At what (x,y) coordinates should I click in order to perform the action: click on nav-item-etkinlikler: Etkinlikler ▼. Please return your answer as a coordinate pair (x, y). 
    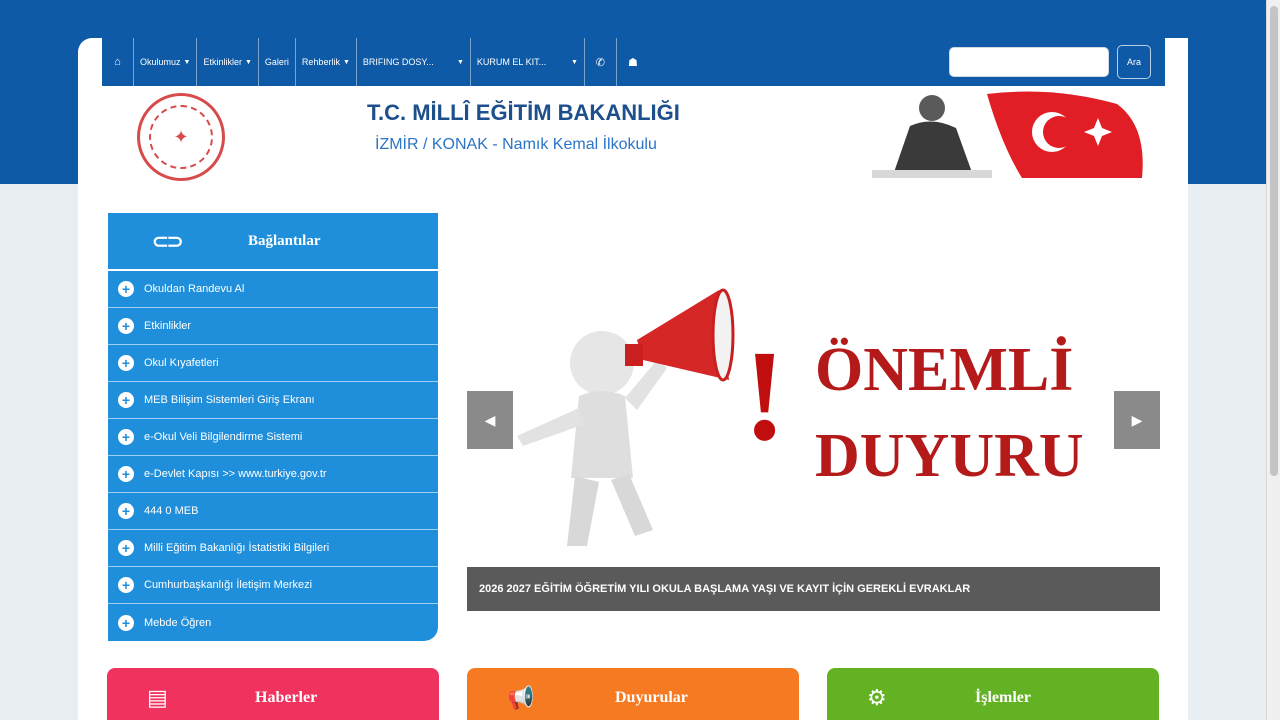
    Looking at the image, I should click on (228, 62).